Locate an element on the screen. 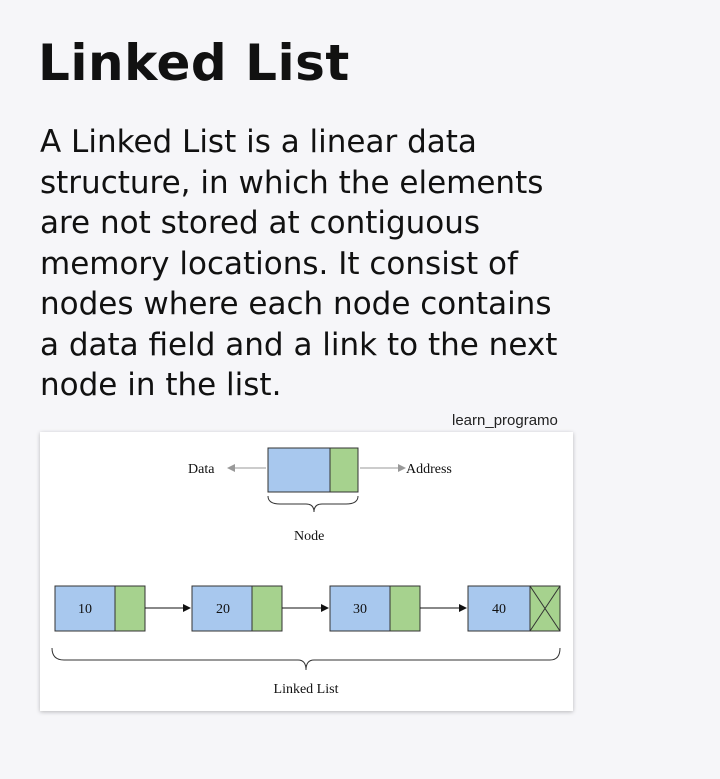 Image resolution: width=720 pixels, height=779 pixels. list-node-value: 20 is located at coordinates (223, 609).